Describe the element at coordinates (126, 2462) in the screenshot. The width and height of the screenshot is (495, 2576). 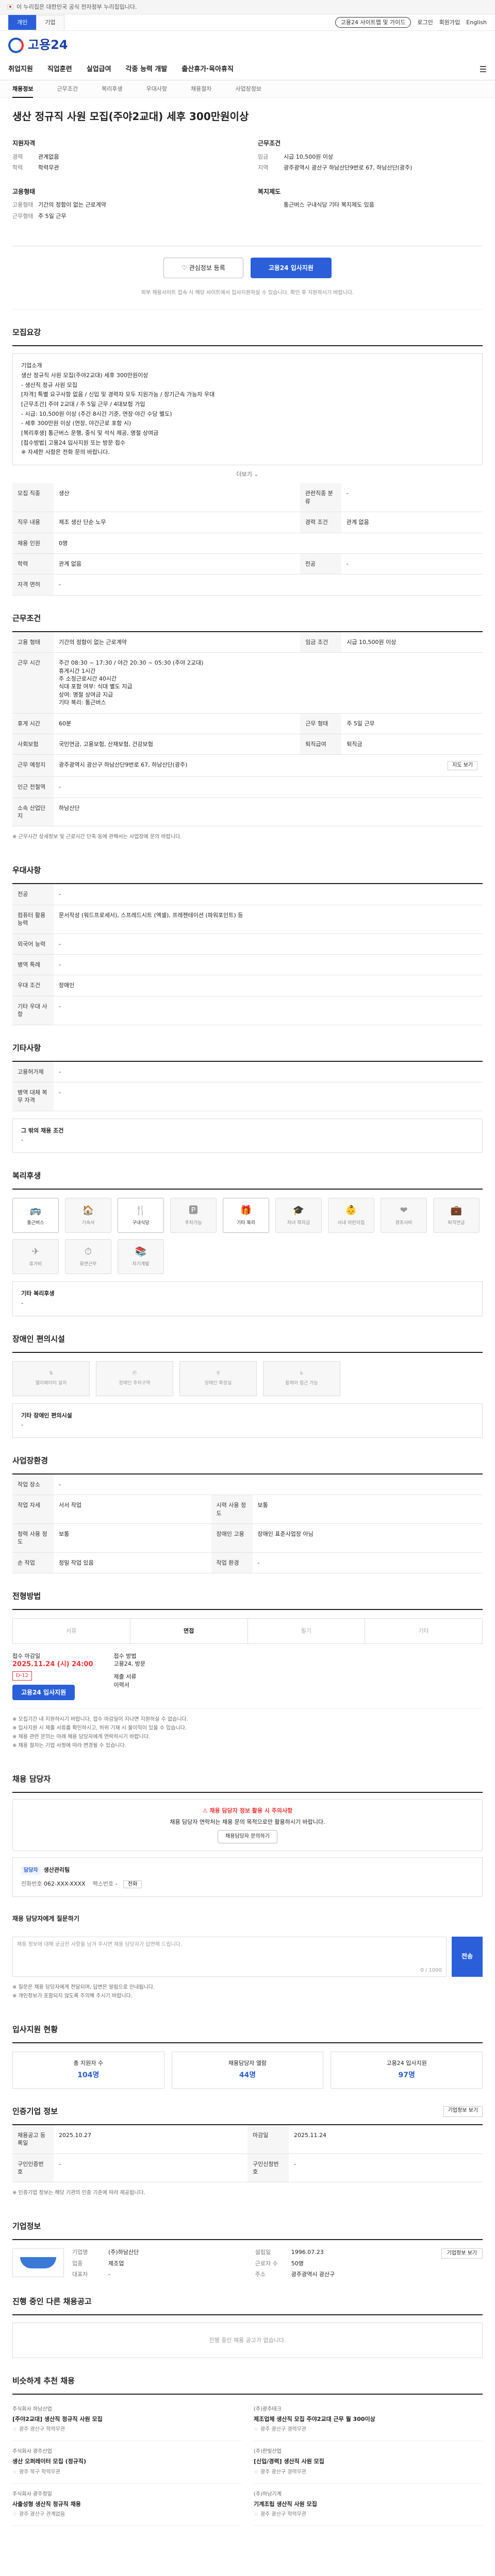
I see `list-item: 주식회사 광주산업 생산 오퍼레이터 모집 (정규직) ☆ 광주 북구 학력무관` at that location.